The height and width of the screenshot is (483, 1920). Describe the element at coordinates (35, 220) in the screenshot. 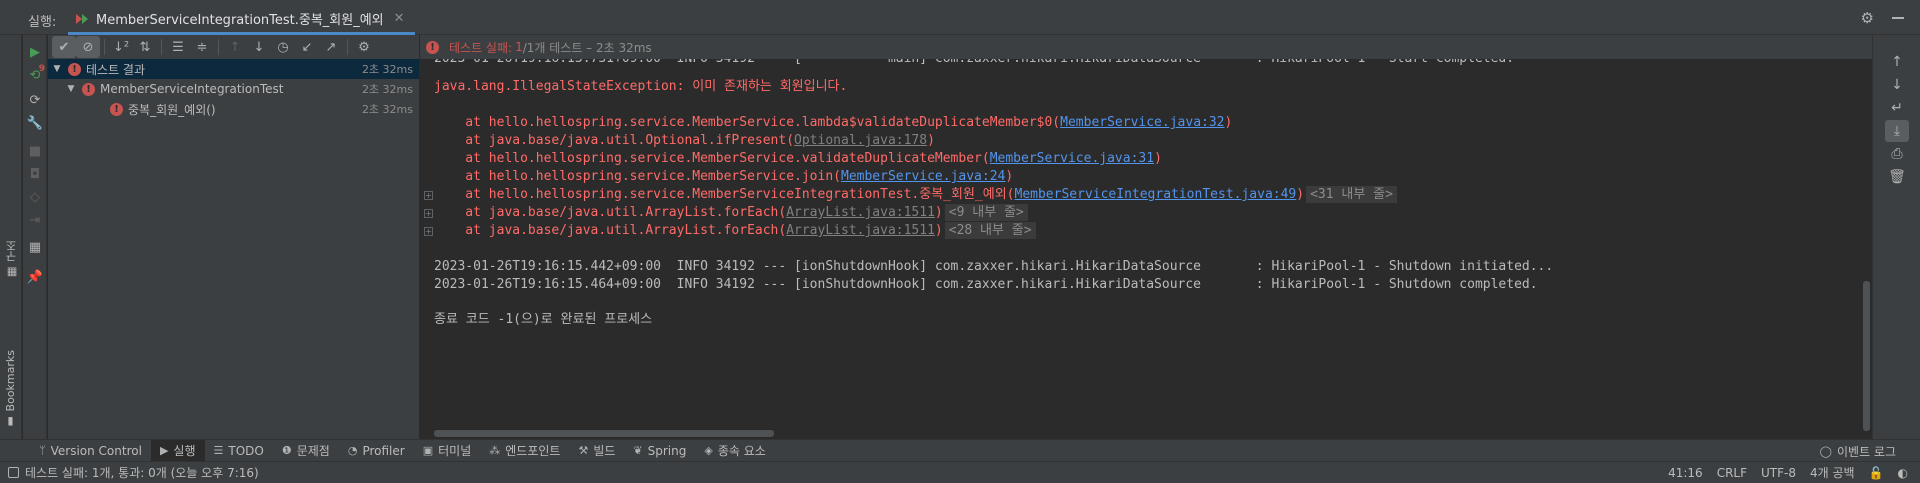

I see `exit-icon: ⇥` at that location.